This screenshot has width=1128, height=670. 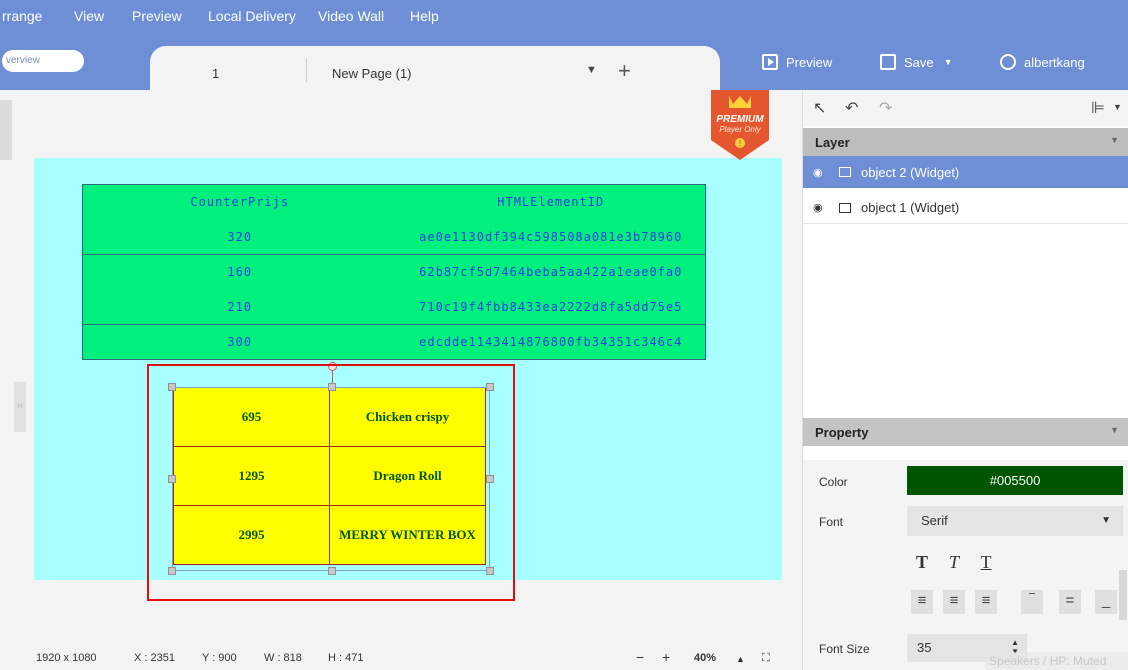 I want to click on color-picker: #005500, so click(x=1015, y=480).